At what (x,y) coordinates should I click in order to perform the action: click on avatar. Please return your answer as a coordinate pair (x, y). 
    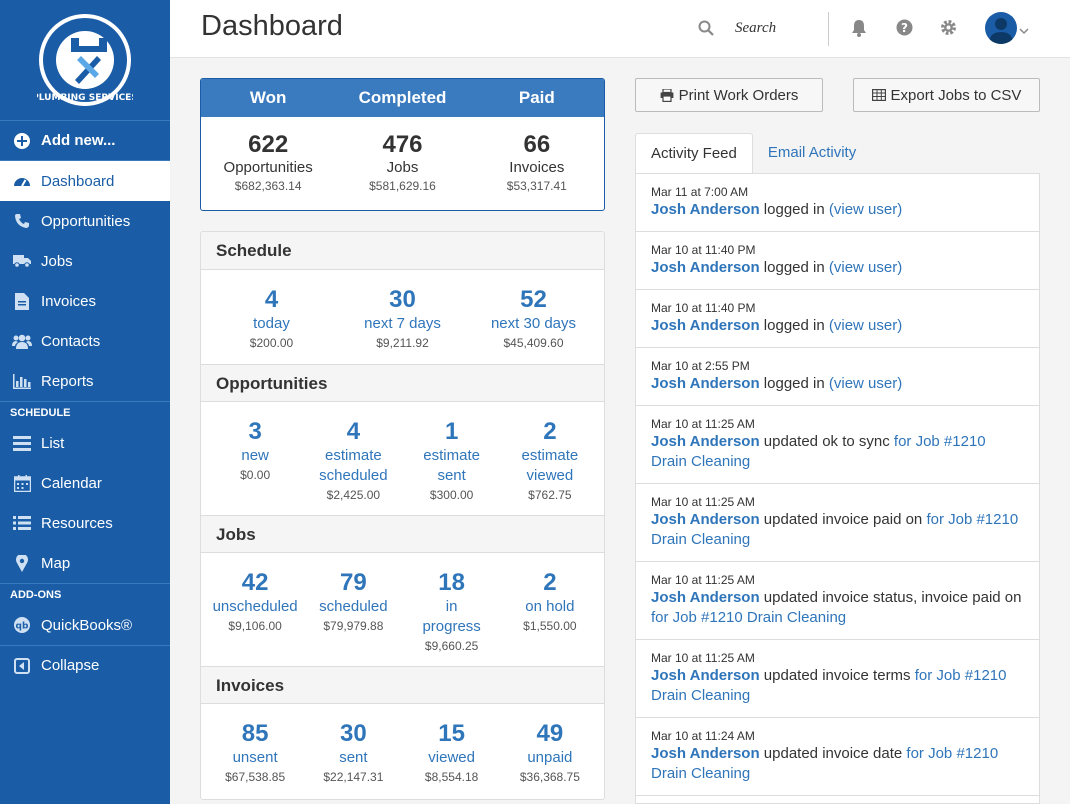
    Looking at the image, I should click on (1001, 28).